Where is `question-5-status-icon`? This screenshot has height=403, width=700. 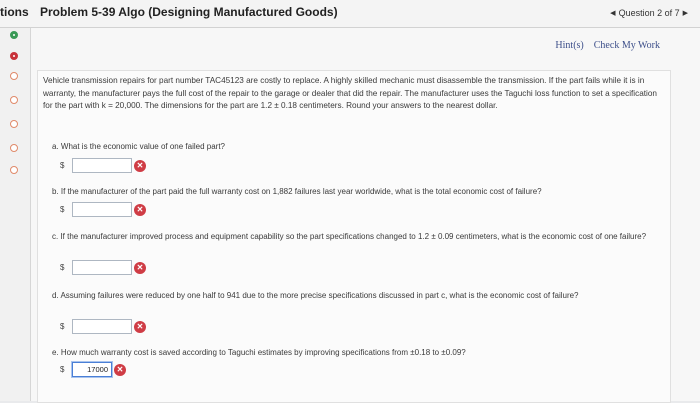
question-5-status-icon is located at coordinates (14, 124).